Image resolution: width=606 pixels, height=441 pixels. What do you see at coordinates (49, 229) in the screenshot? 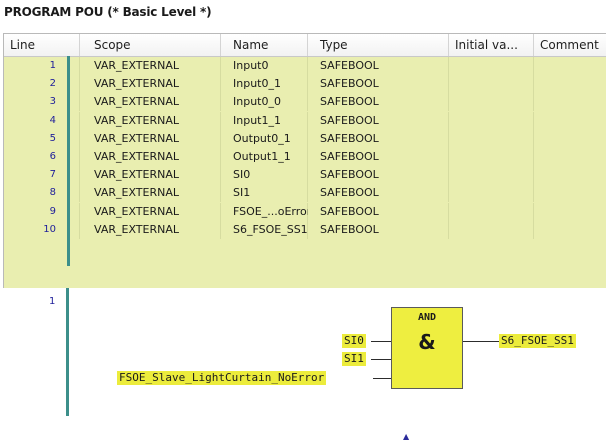
I see `cell-line: 10` at bounding box center [49, 229].